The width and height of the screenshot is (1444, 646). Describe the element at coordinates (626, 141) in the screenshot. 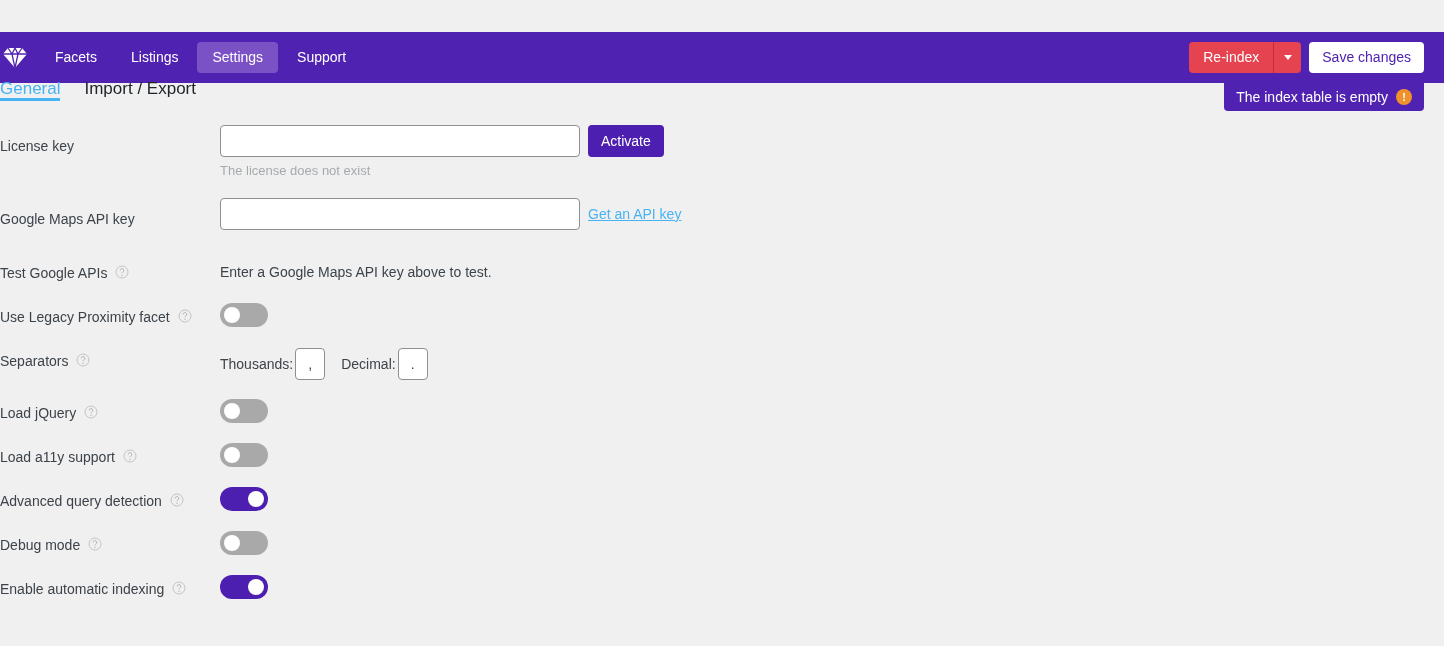

I see `activate-button: Activate` at that location.